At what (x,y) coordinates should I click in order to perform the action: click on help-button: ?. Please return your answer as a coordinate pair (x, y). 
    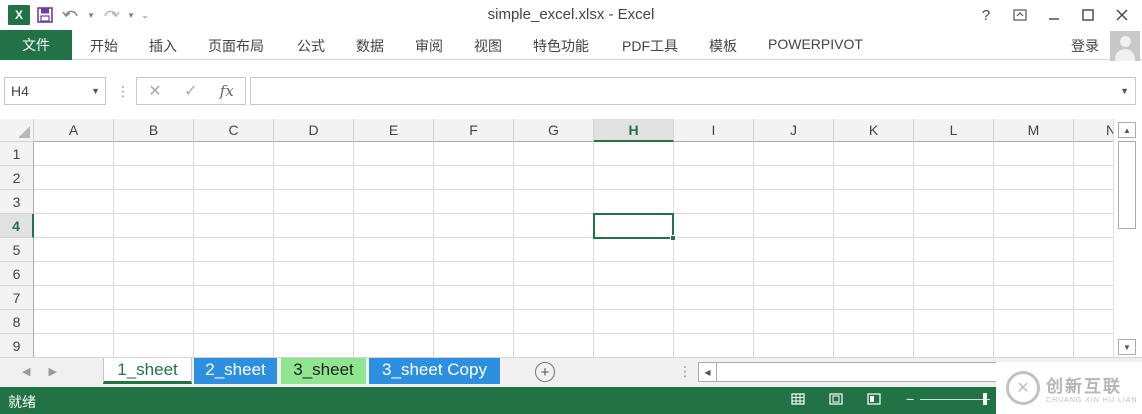
    Looking at the image, I should click on (986, 15).